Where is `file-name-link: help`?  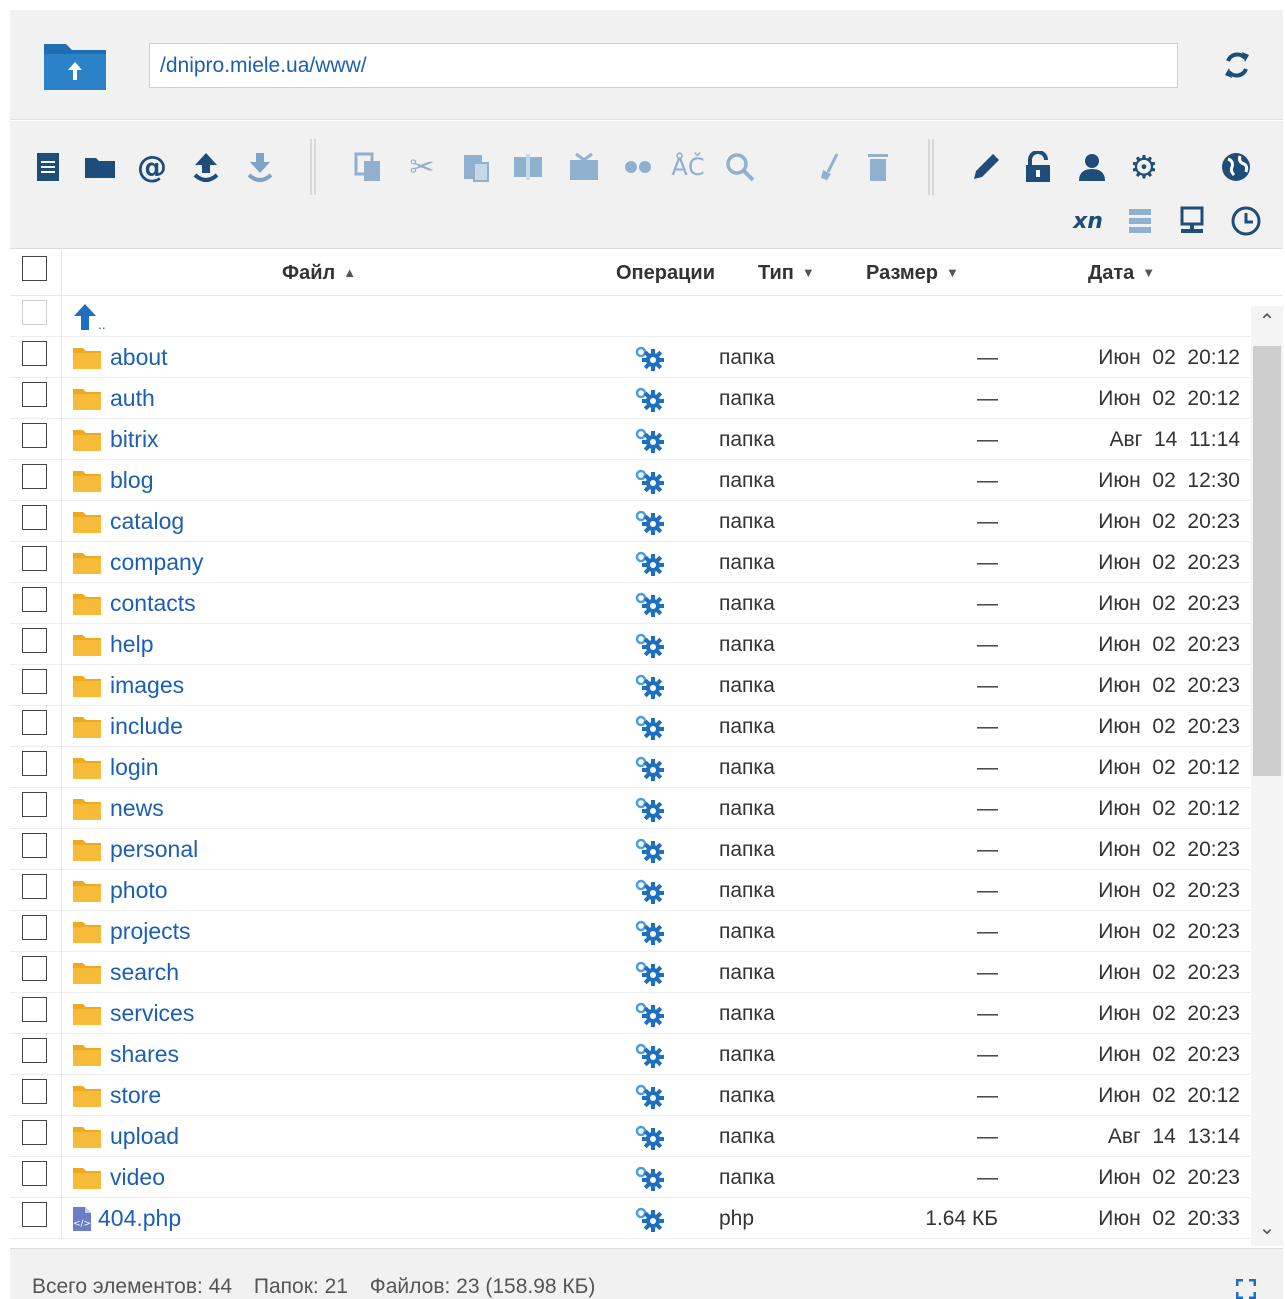
file-name-link: help is located at coordinates (112, 644).